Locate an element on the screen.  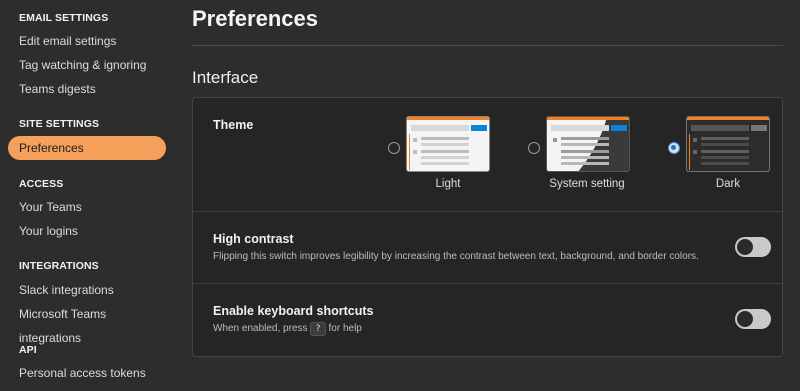
section-api: API is located at coordinates (28, 350).